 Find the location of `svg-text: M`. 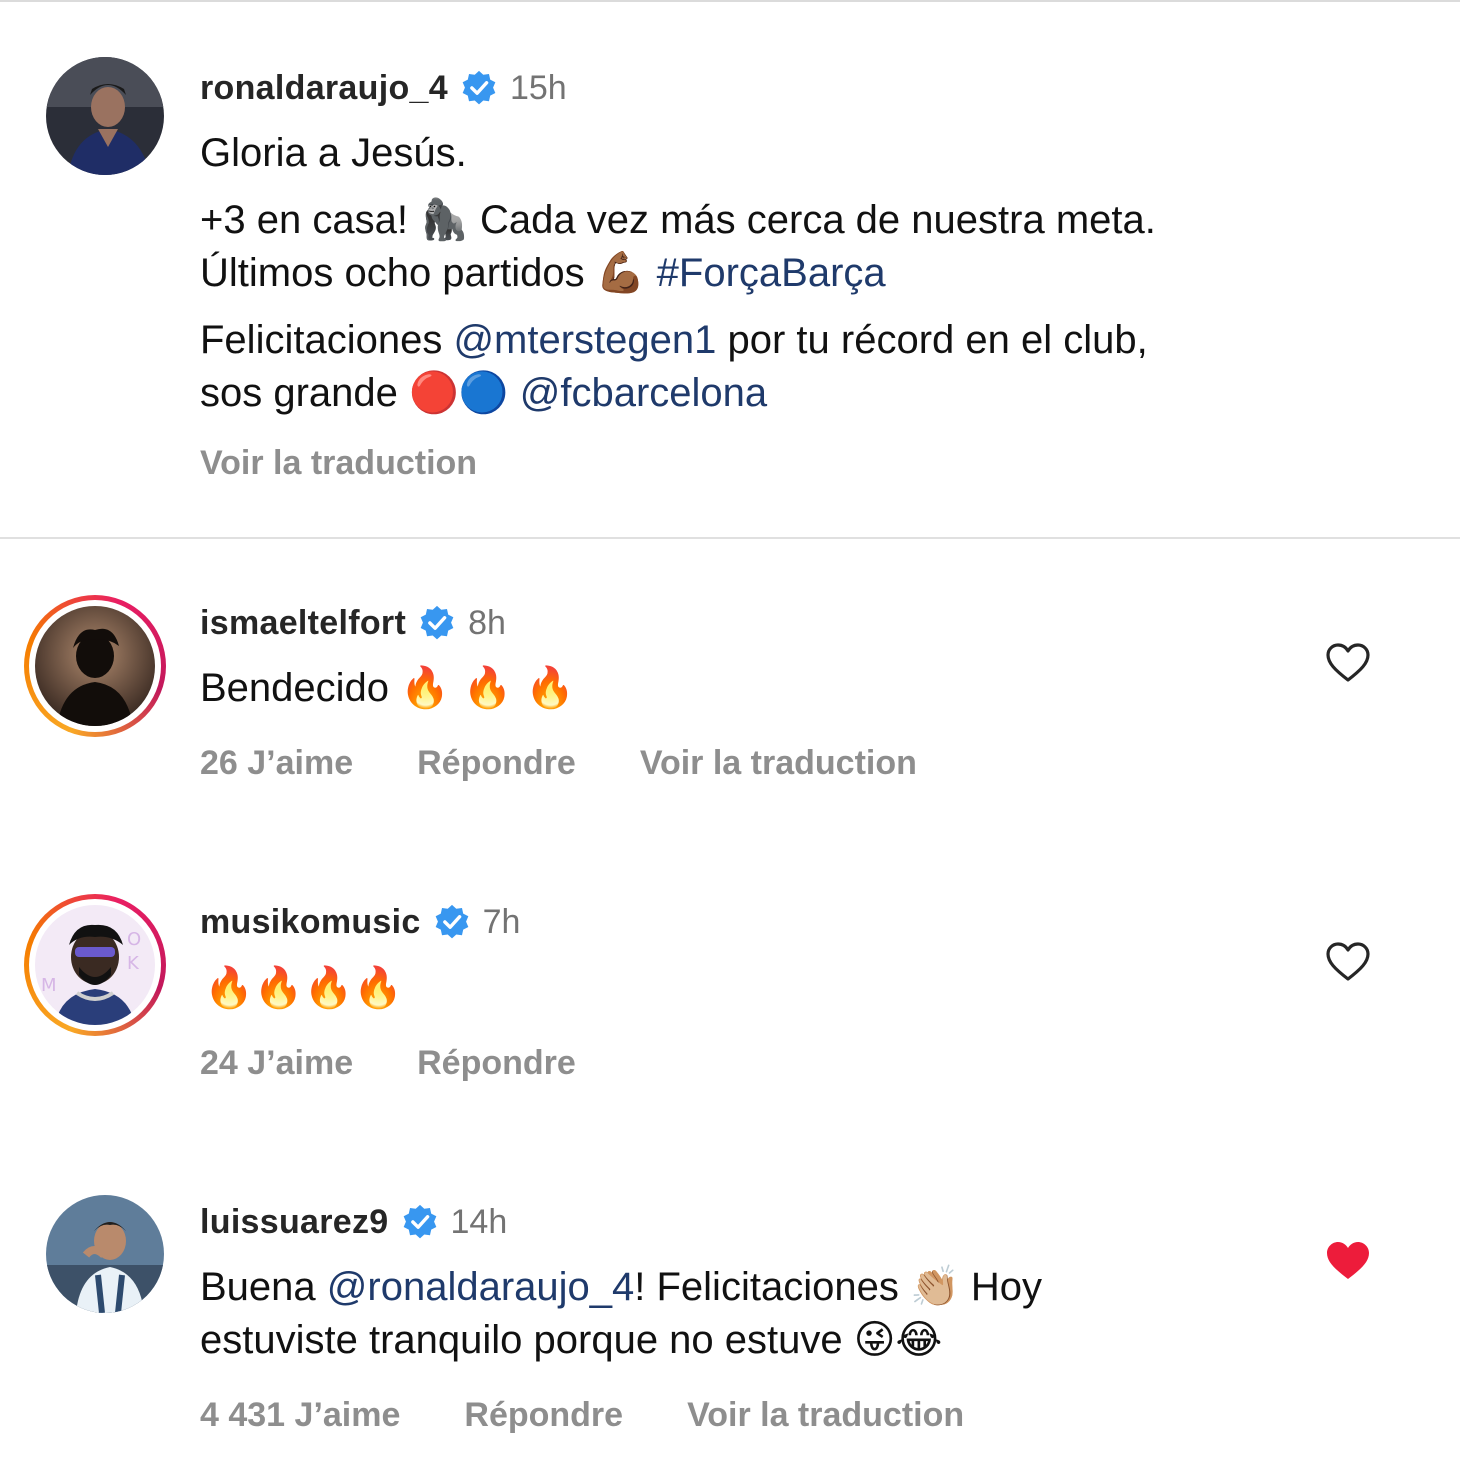

svg-text: M is located at coordinates (49, 985).